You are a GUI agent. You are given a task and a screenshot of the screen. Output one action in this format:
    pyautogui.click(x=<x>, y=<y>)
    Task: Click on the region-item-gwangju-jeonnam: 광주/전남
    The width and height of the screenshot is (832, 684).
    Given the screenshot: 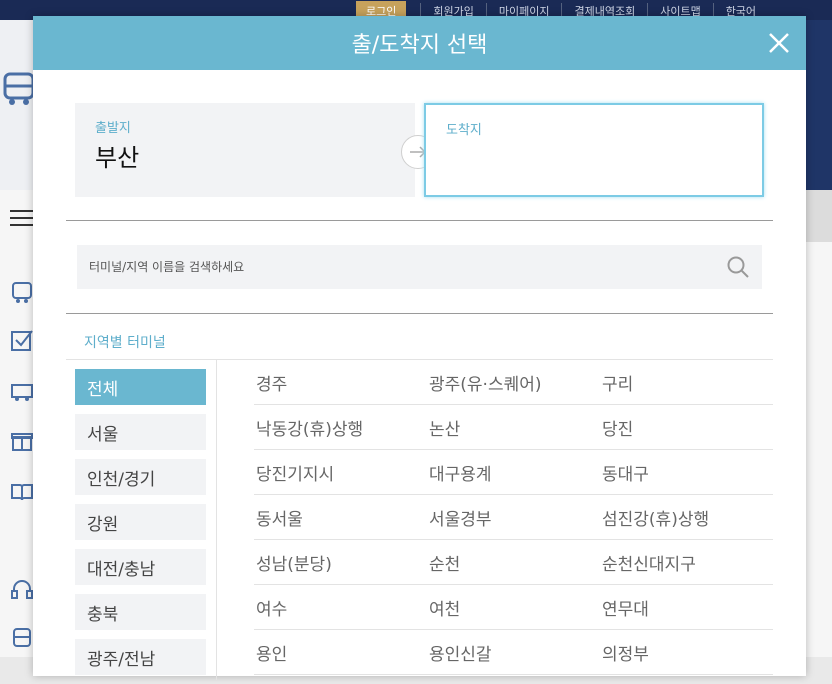 What is the action you would take?
    pyautogui.click(x=140, y=657)
    